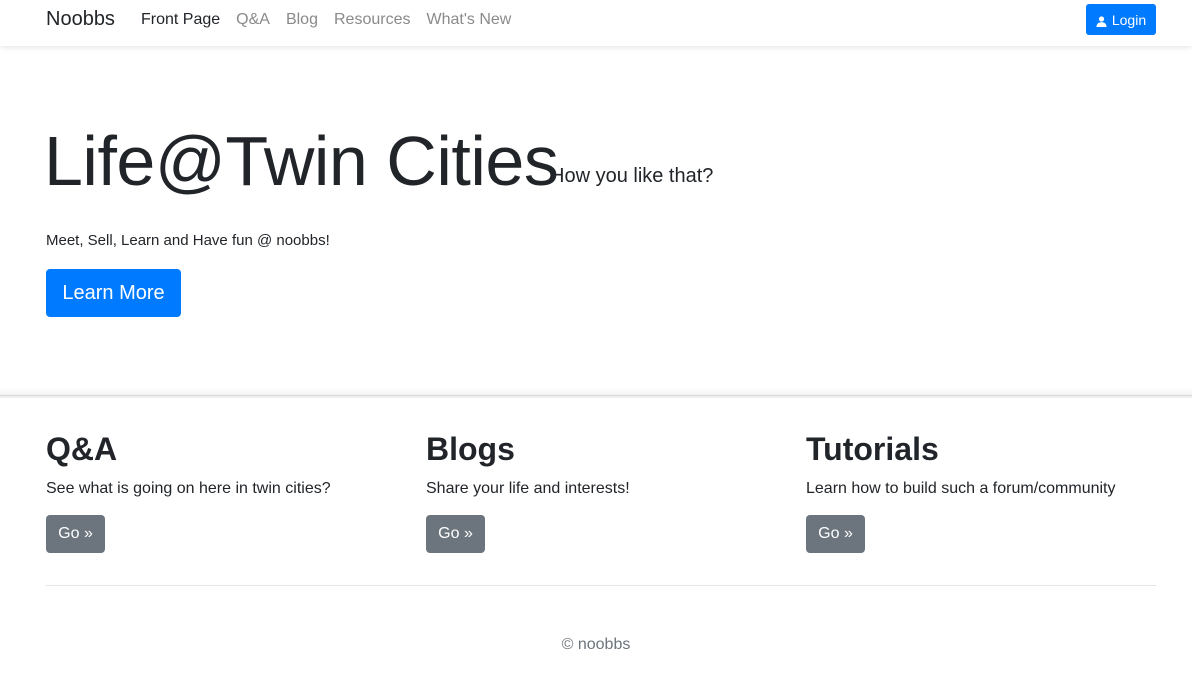  I want to click on blogs-go-button: Go », so click(455, 534).